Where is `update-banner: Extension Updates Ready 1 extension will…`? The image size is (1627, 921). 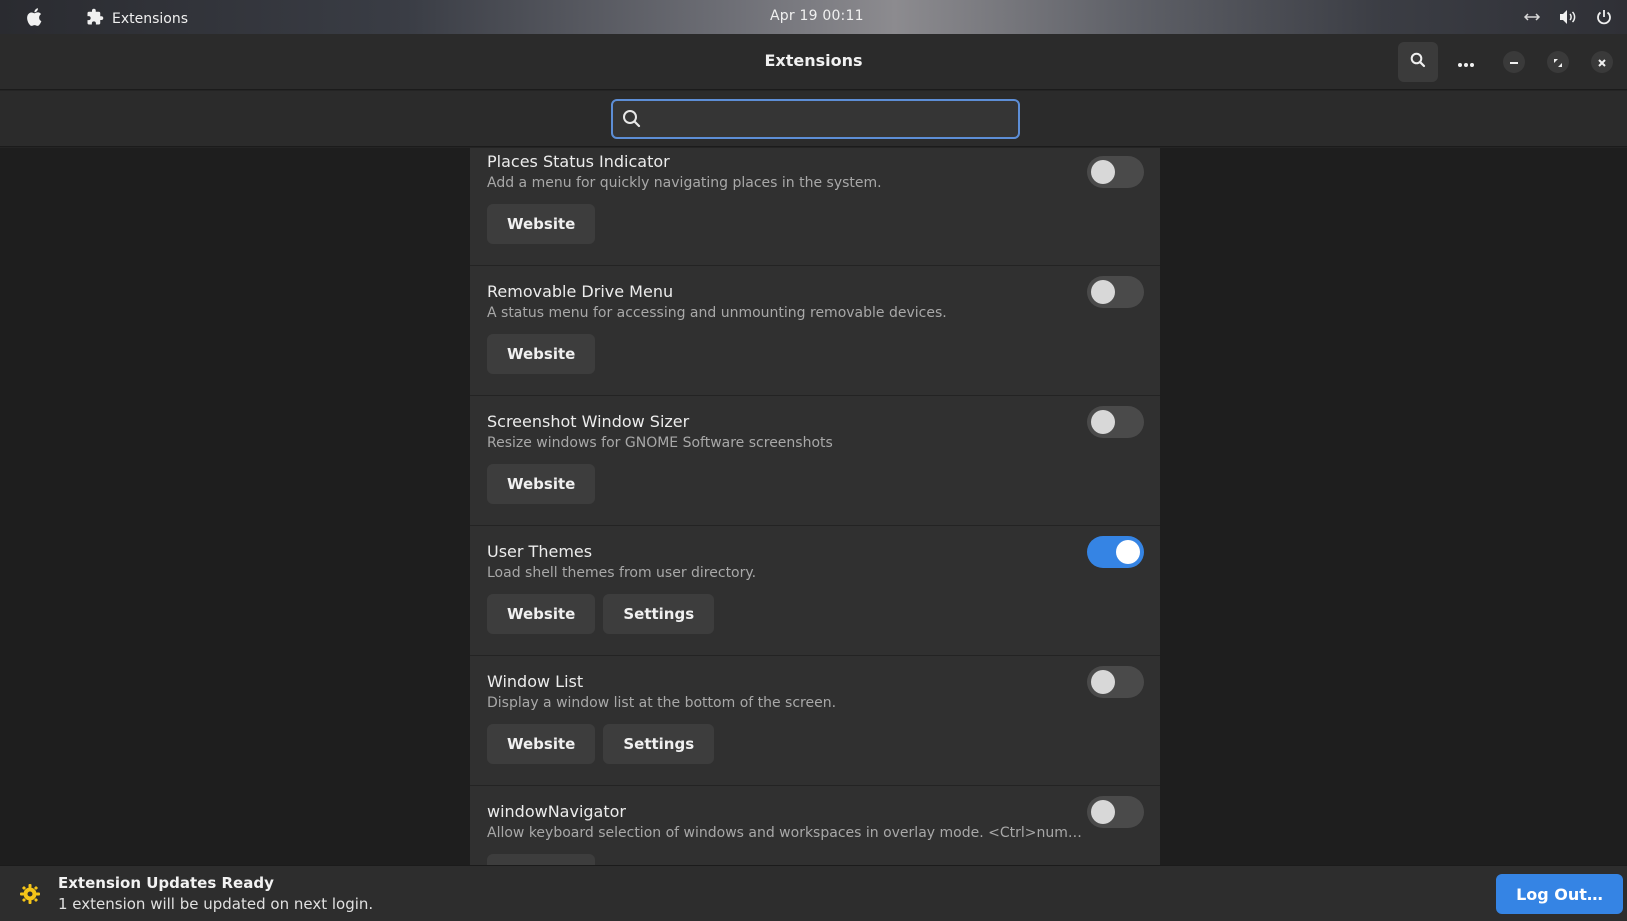
update-banner: Extension Updates Ready 1 extension will… is located at coordinates (813, 893).